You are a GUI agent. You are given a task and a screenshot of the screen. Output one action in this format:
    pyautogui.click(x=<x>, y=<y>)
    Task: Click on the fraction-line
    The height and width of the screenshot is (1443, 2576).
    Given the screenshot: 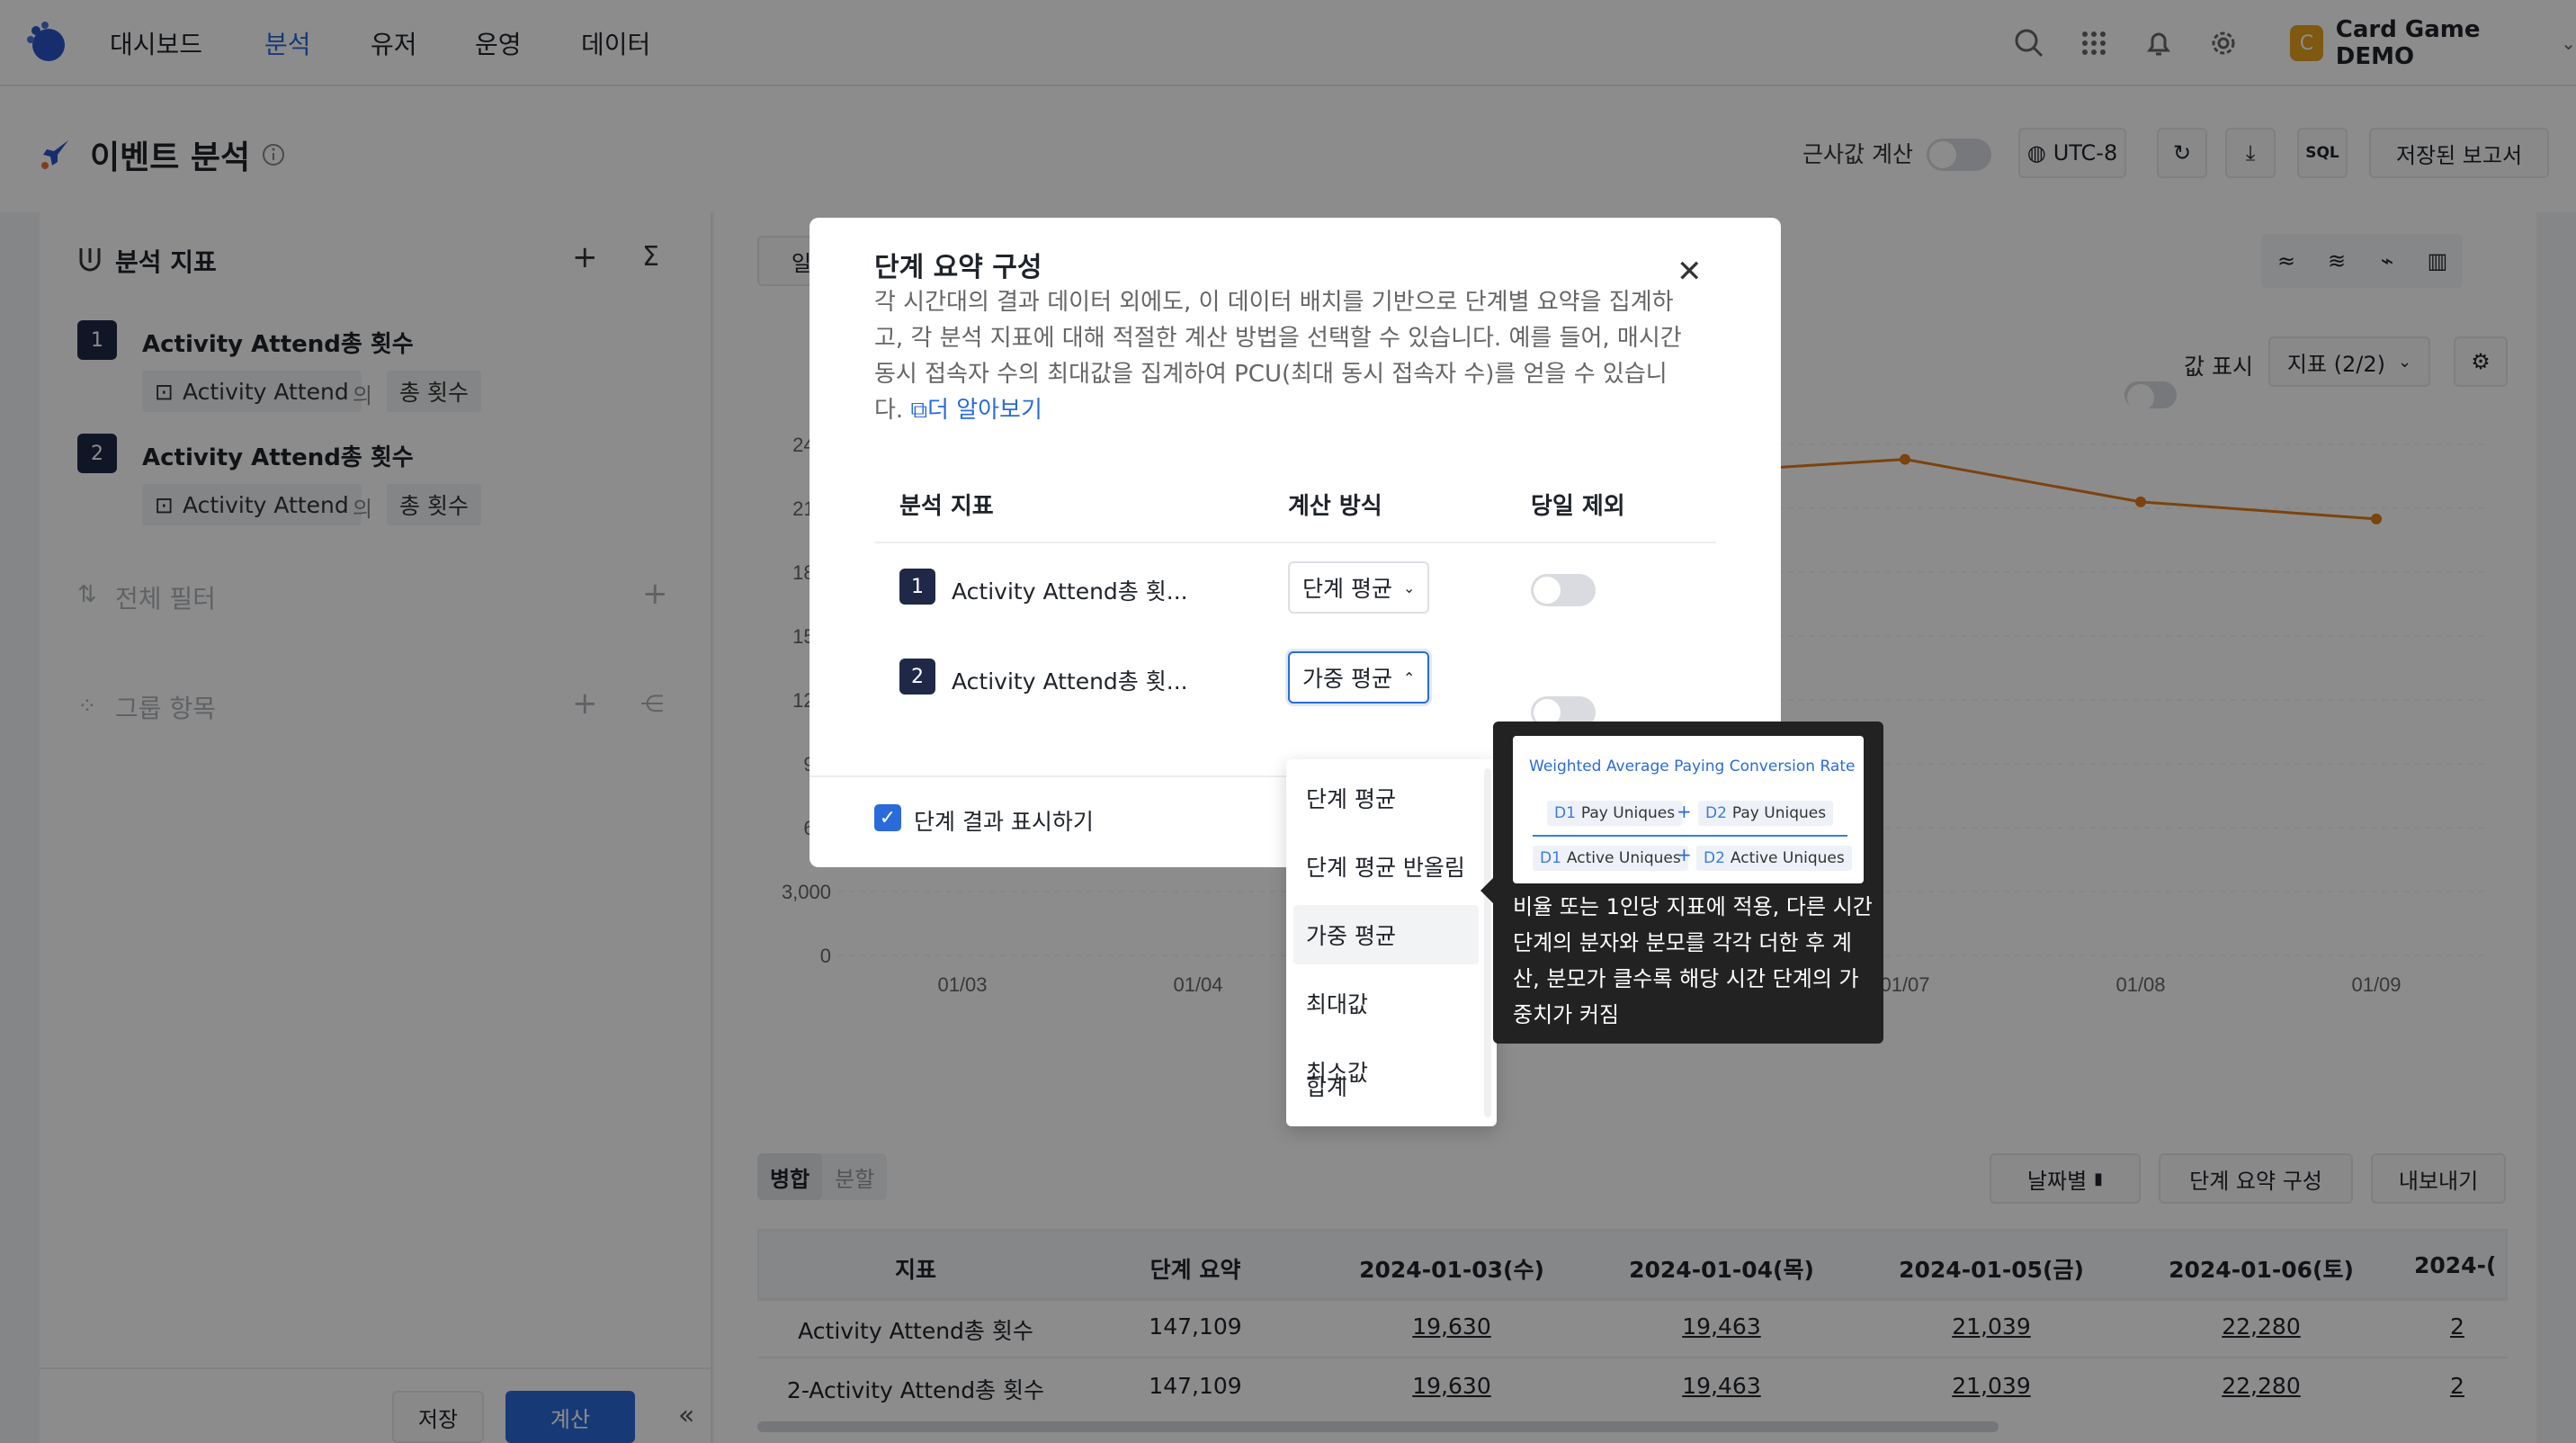 What is the action you would take?
    pyautogui.click(x=1690, y=836)
    